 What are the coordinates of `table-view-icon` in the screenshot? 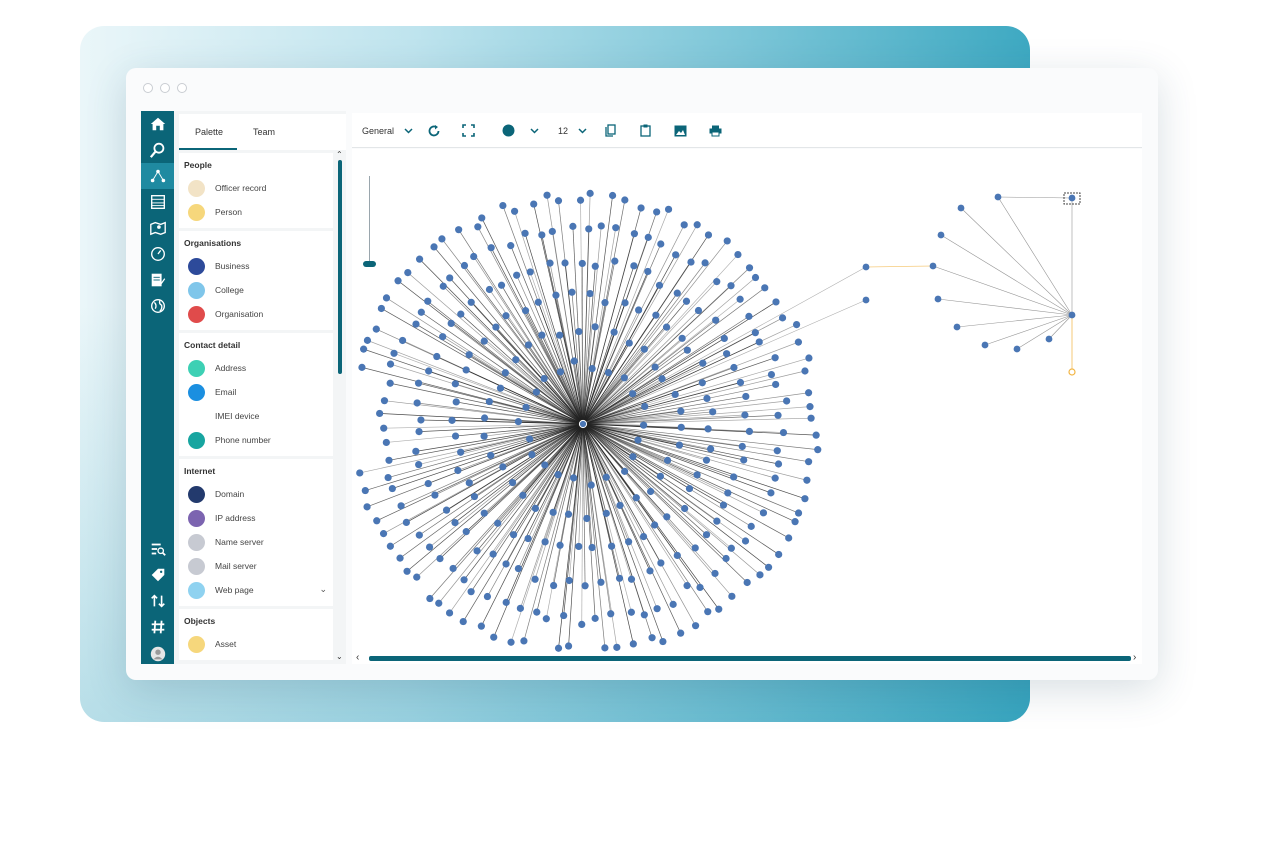 It's located at (157, 202).